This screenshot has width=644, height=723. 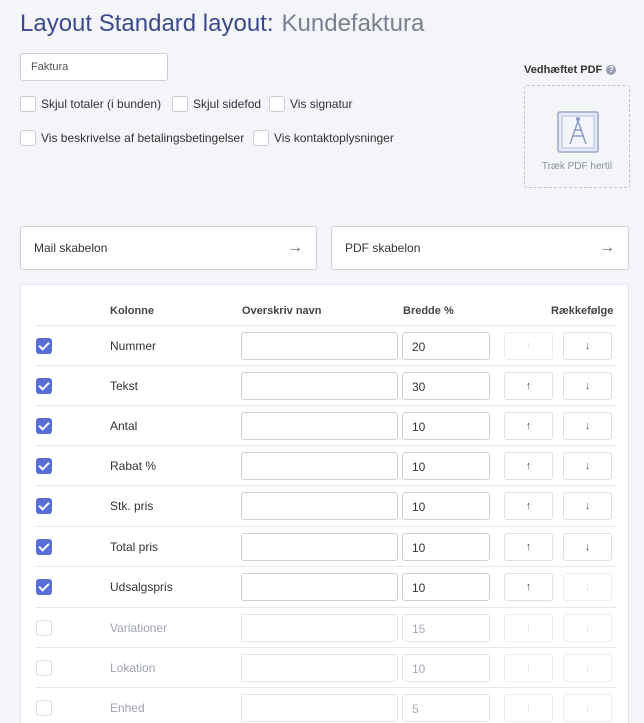 I want to click on option-hide-footer: Skjul sidefod, so click(x=216, y=104).